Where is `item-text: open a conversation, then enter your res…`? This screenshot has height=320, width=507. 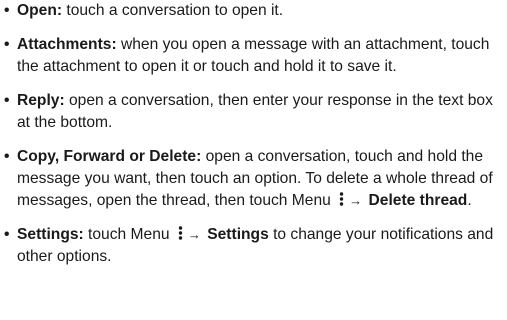
item-text: open a conversation, then enter your res… is located at coordinates (255, 111).